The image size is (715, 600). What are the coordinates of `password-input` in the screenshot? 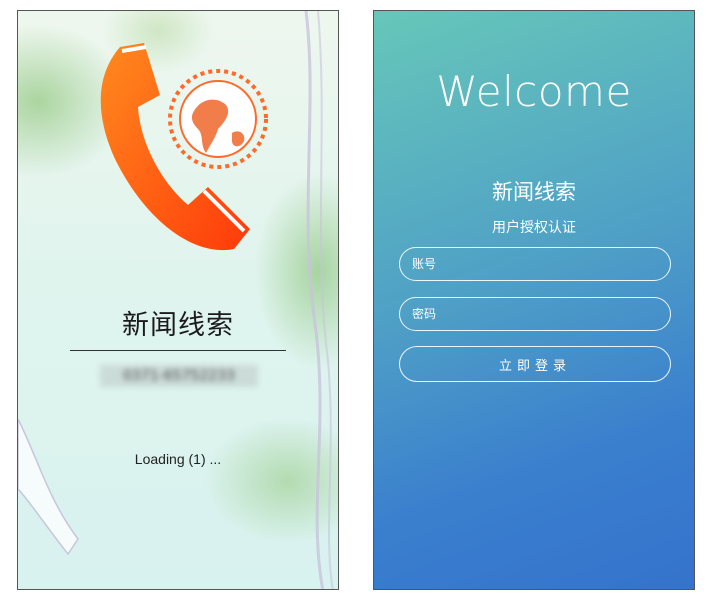 It's located at (535, 314).